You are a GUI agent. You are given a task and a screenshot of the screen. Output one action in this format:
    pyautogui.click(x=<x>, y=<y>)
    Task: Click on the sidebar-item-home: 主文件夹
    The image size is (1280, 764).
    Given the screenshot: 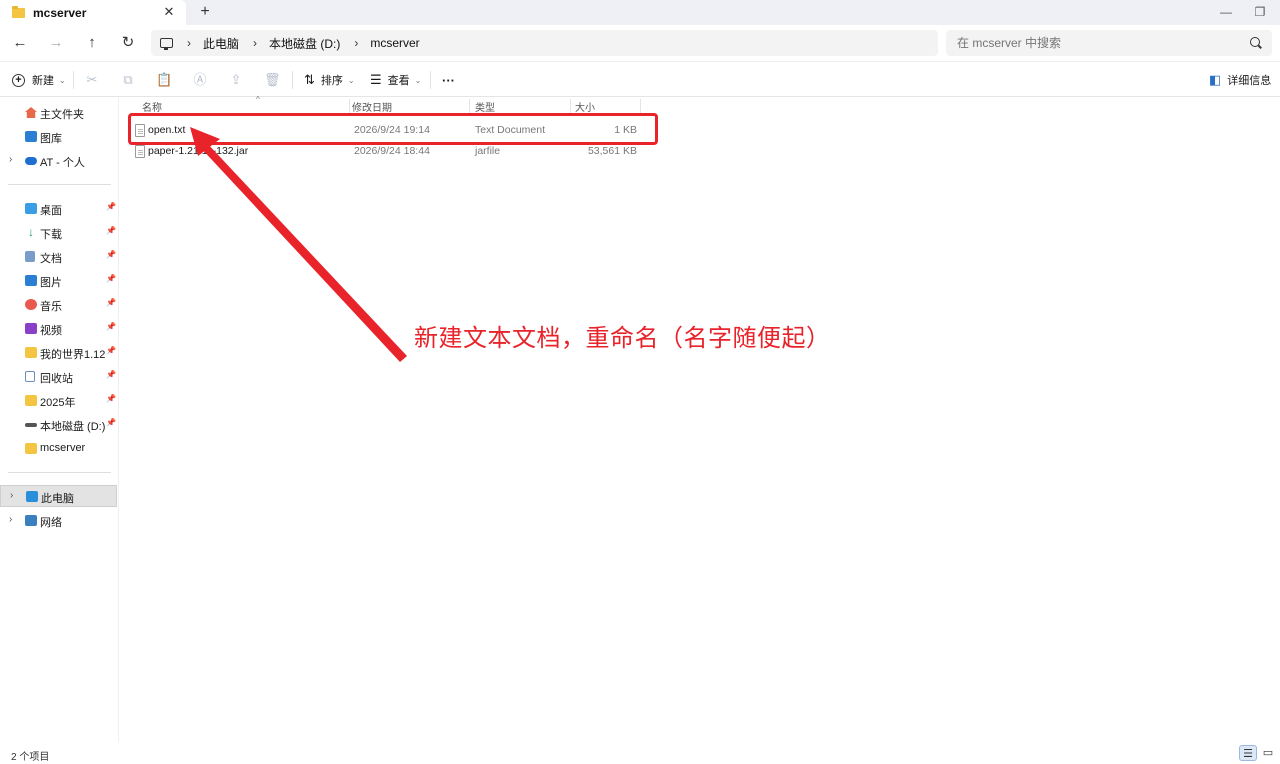 What is the action you would take?
    pyautogui.click(x=58, y=113)
    